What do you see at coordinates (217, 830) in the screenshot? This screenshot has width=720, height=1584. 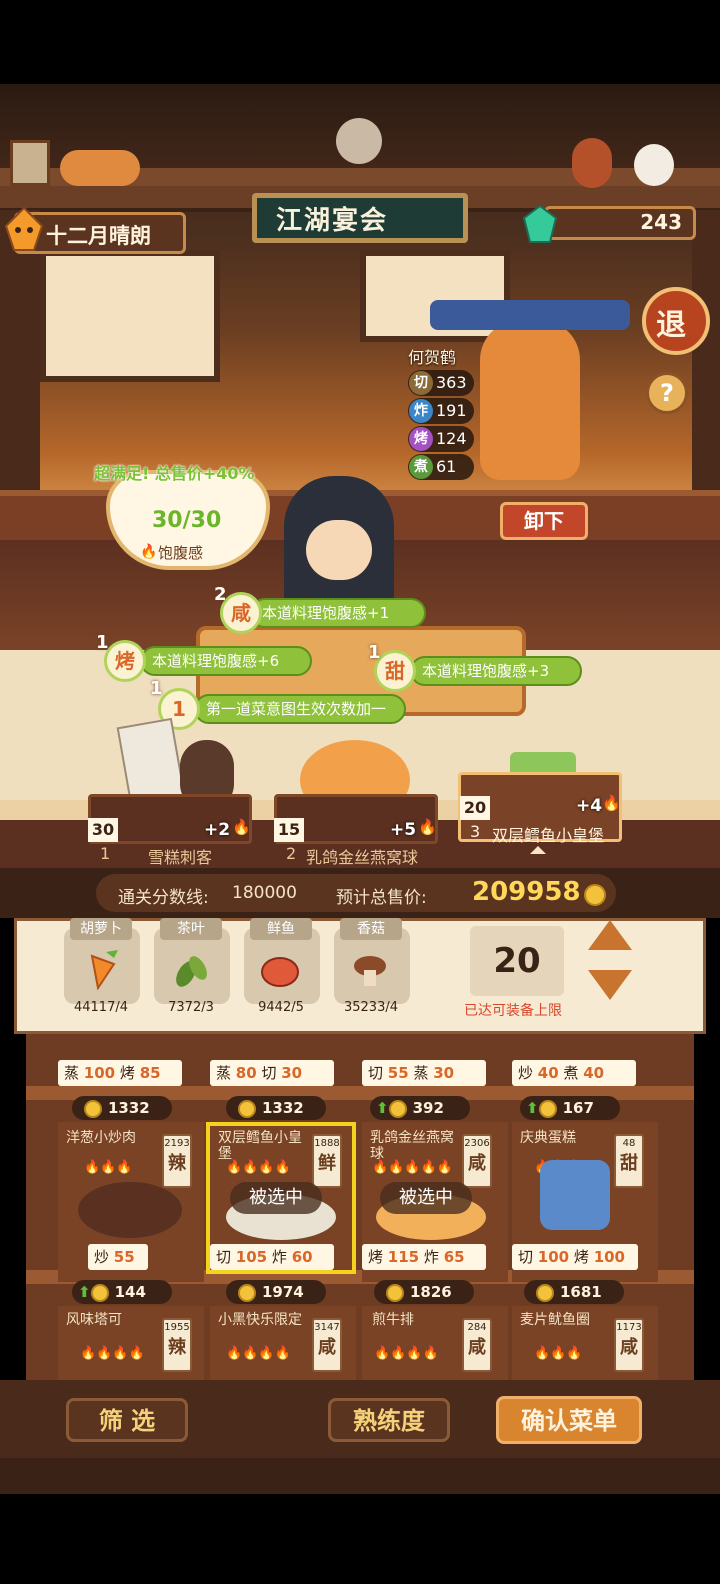 I see `dish-bonus: +2` at bounding box center [217, 830].